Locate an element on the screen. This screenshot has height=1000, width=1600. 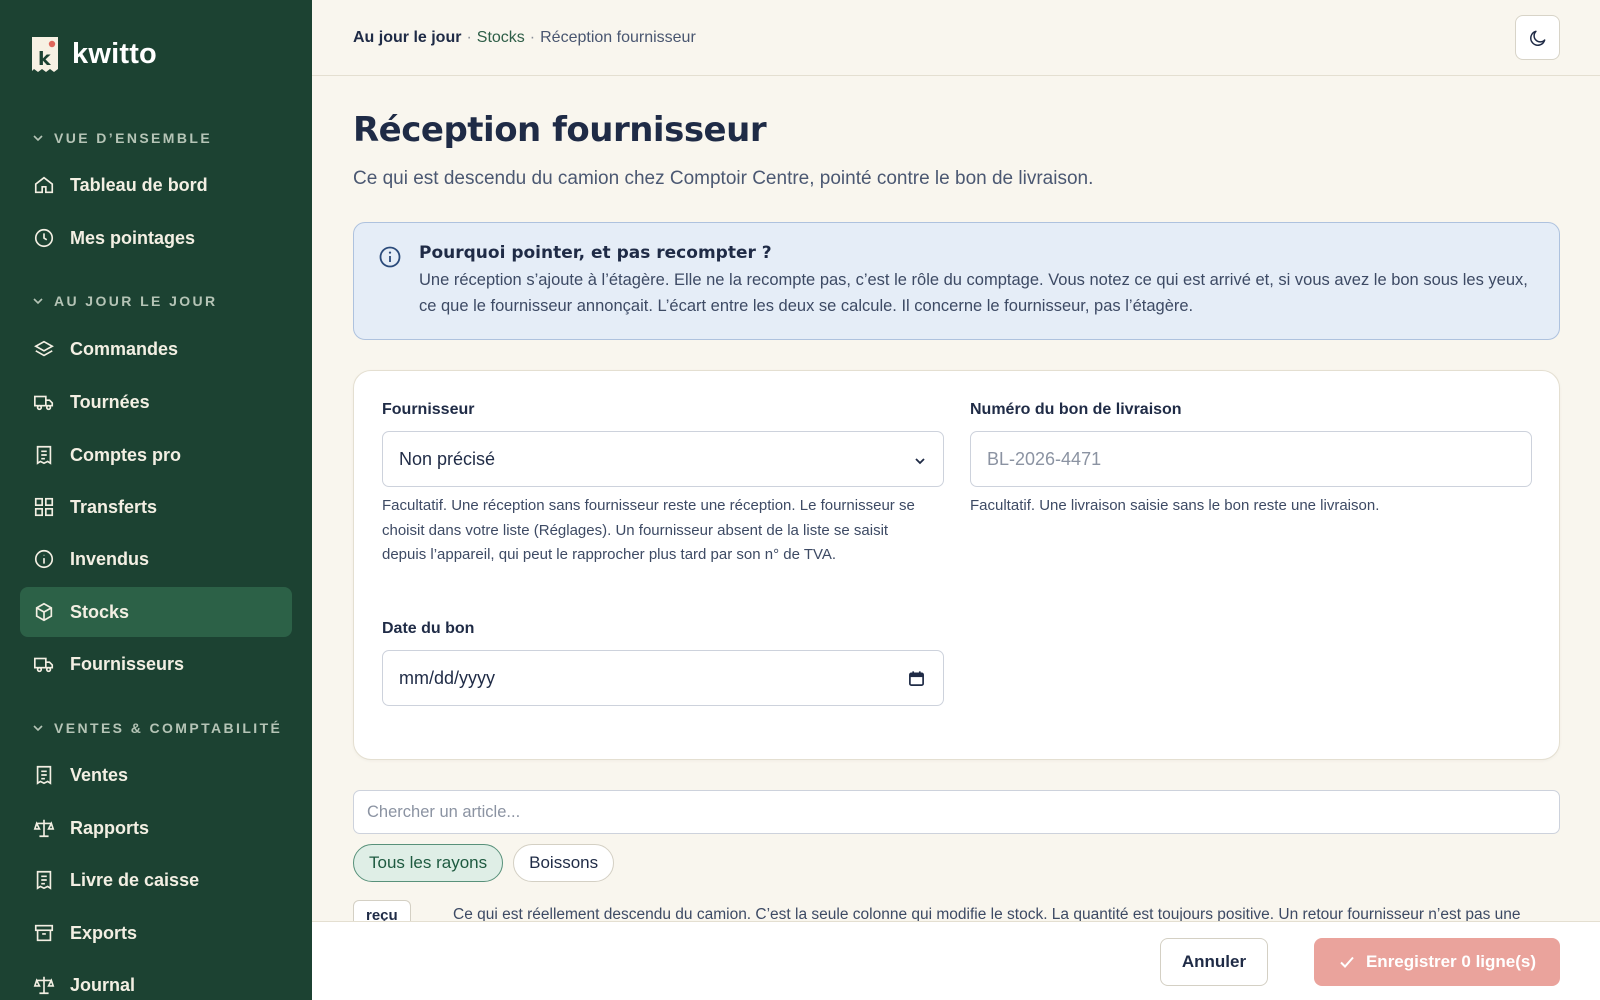
sidebar-item-exports: Exports is located at coordinates (156, 933).